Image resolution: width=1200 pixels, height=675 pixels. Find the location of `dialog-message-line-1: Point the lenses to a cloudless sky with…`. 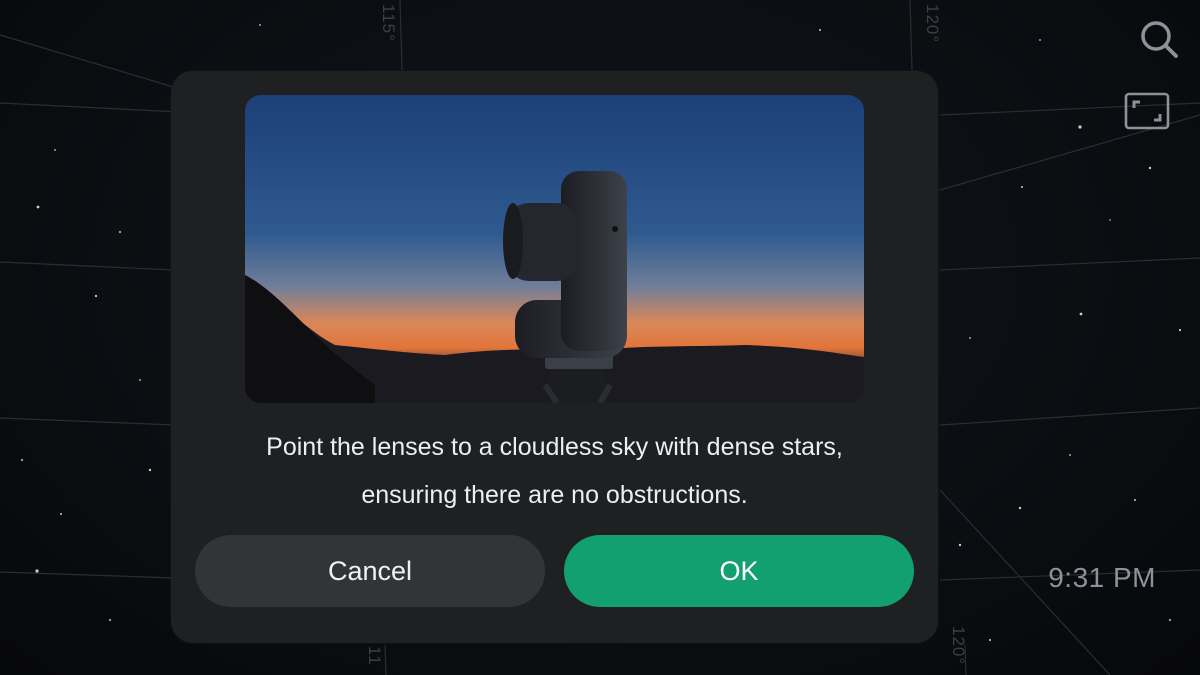

dialog-message-line-1: Point the lenses to a cloudless sky with… is located at coordinates (554, 447).